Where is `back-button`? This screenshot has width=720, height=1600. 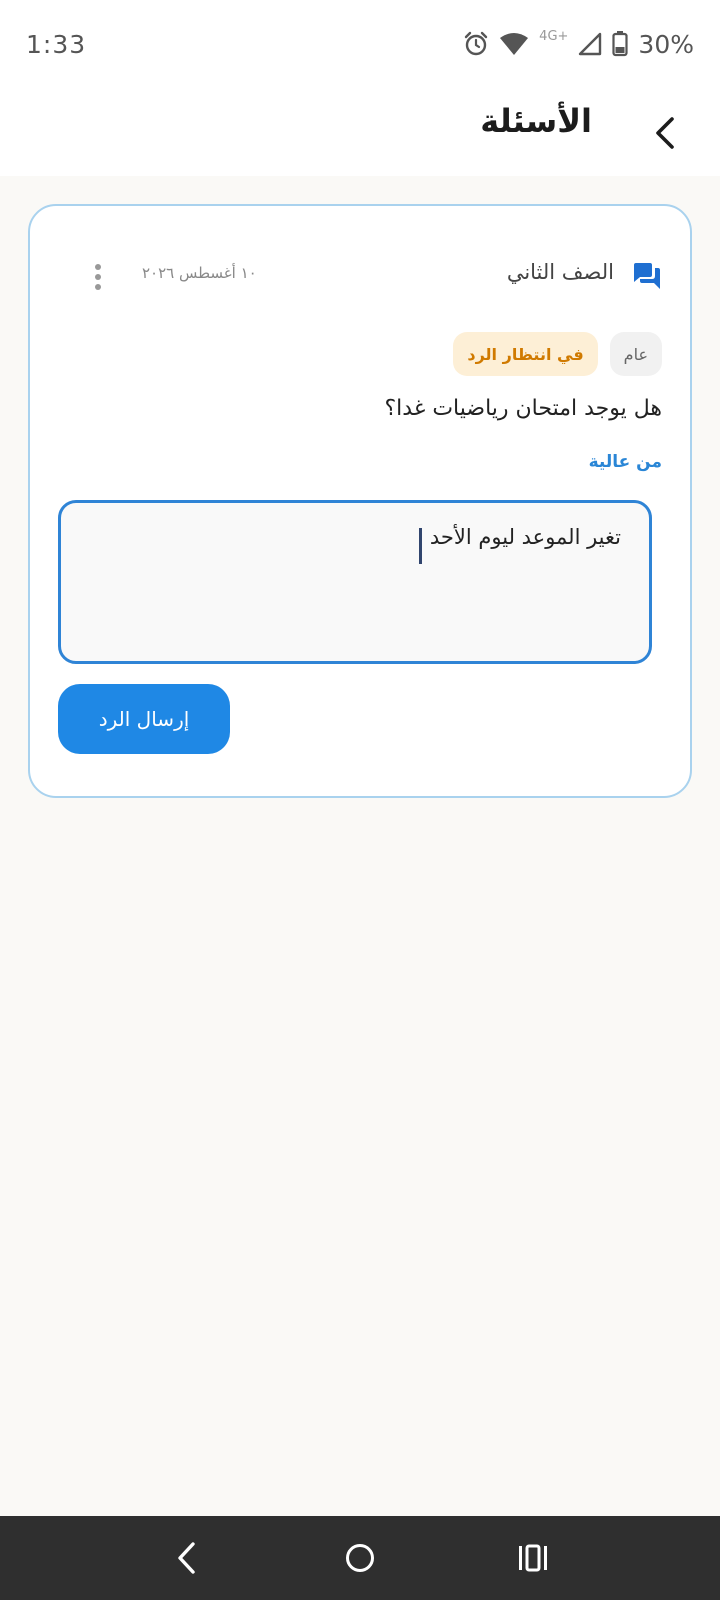 back-button is located at coordinates (665, 133).